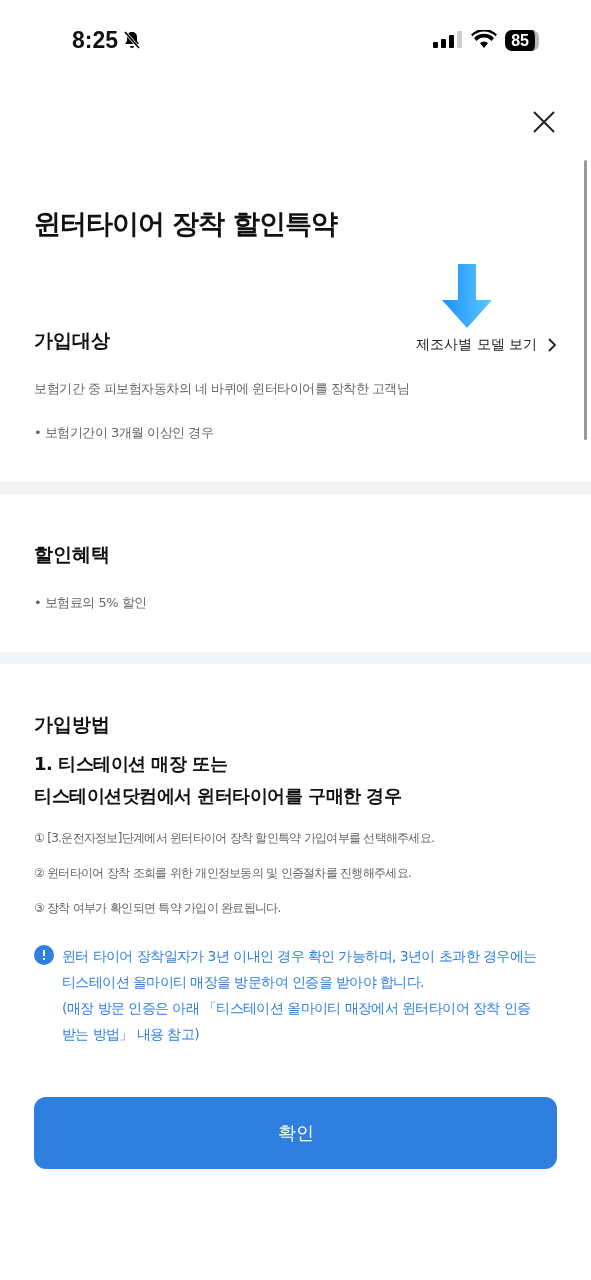 The width and height of the screenshot is (591, 1280). What do you see at coordinates (466, 296) in the screenshot?
I see `arrow-down-icon` at bounding box center [466, 296].